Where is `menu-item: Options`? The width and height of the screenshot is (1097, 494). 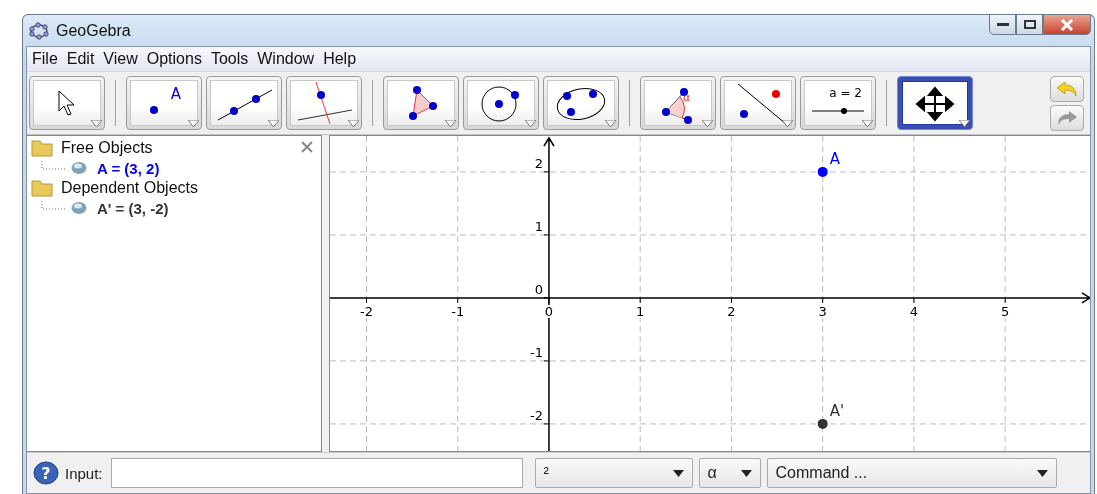
menu-item: Options is located at coordinates (174, 59).